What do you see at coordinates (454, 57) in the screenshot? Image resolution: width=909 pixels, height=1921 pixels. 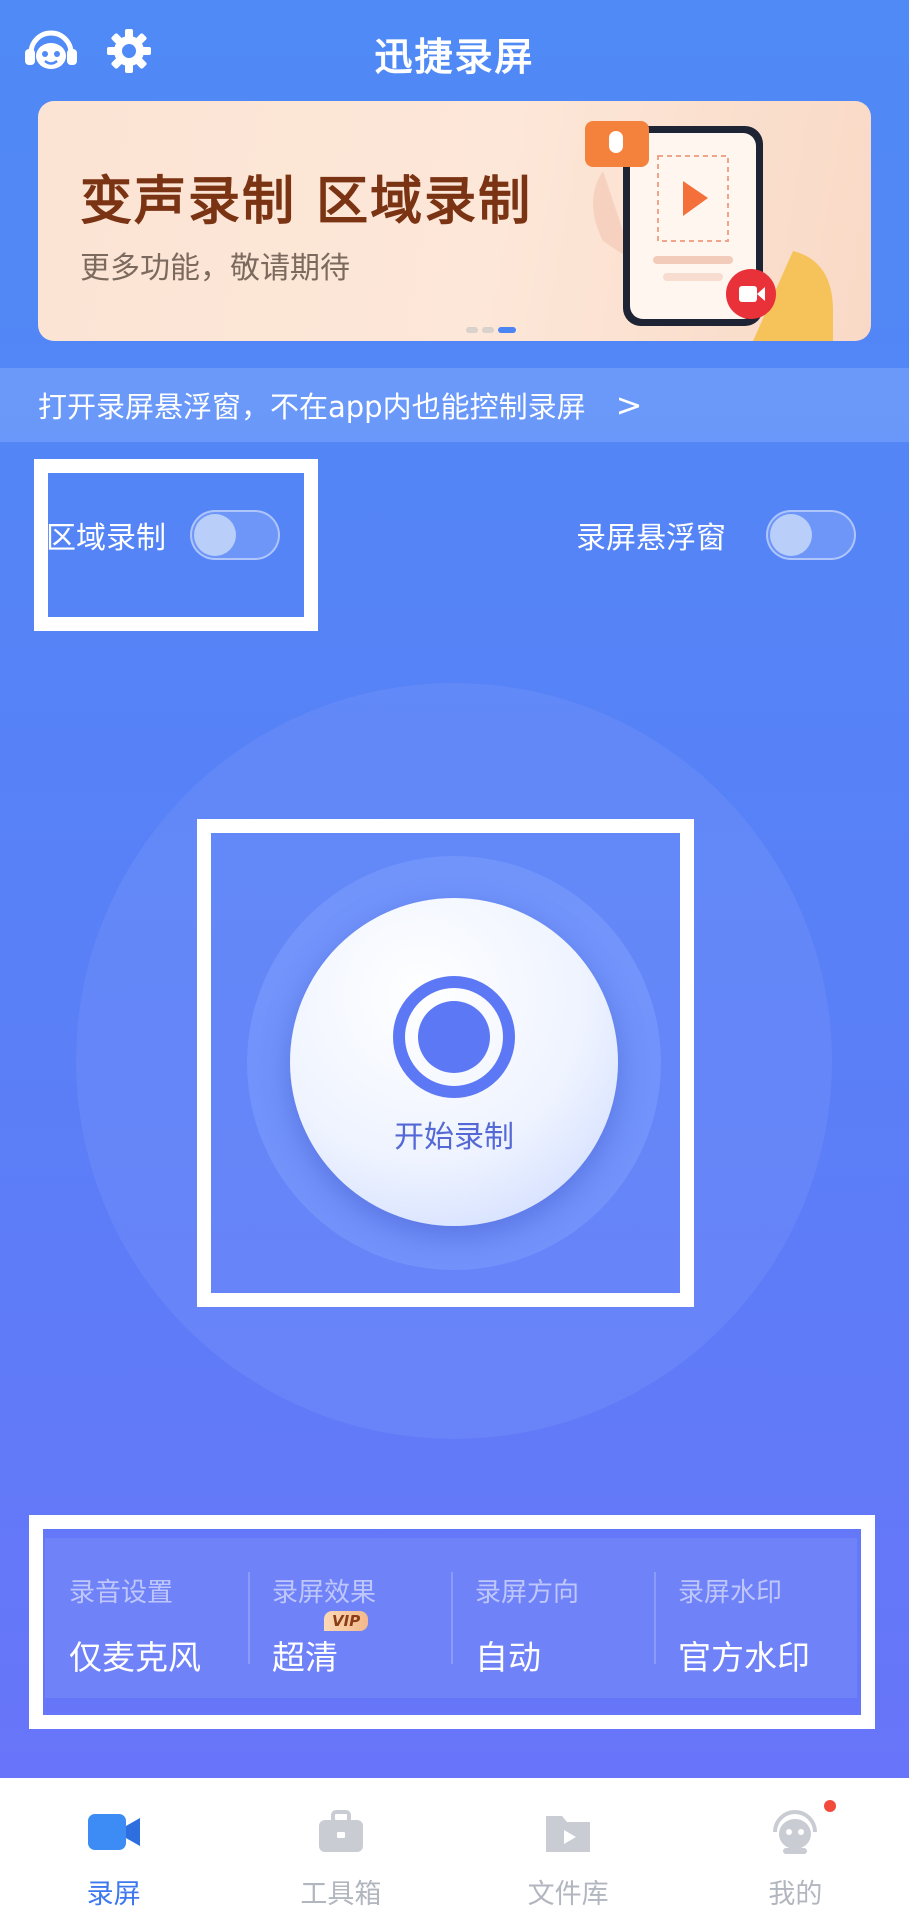 I see `app-title: 迅捷录屏` at bounding box center [454, 57].